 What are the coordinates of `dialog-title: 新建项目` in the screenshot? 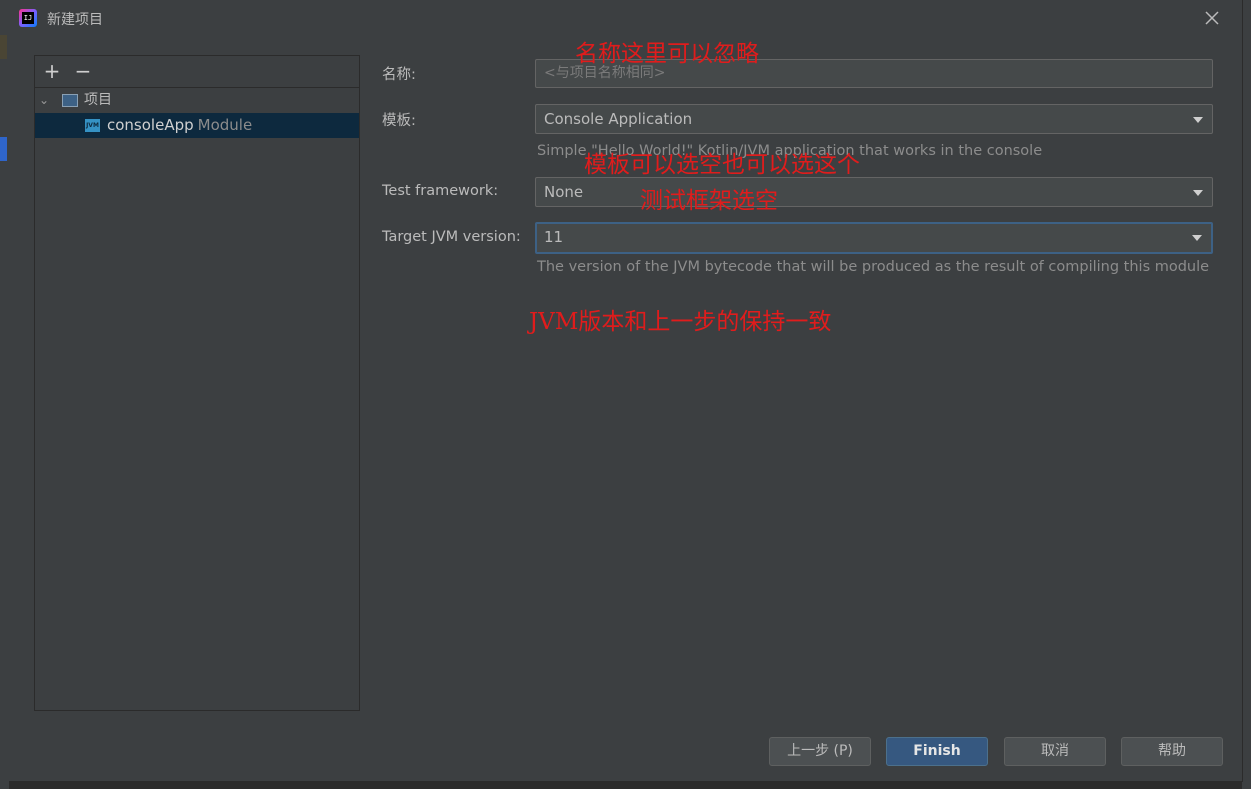 It's located at (75, 20).